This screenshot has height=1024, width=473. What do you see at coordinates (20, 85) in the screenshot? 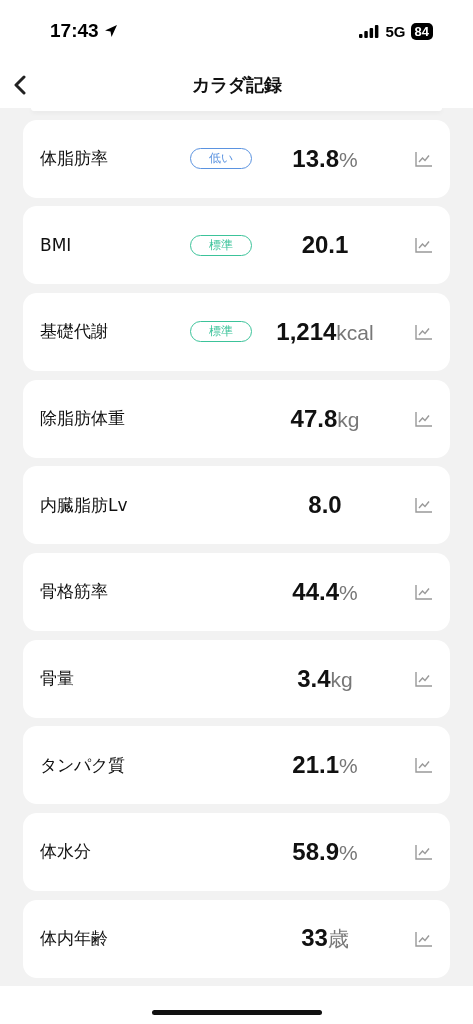
I see `back-button` at bounding box center [20, 85].